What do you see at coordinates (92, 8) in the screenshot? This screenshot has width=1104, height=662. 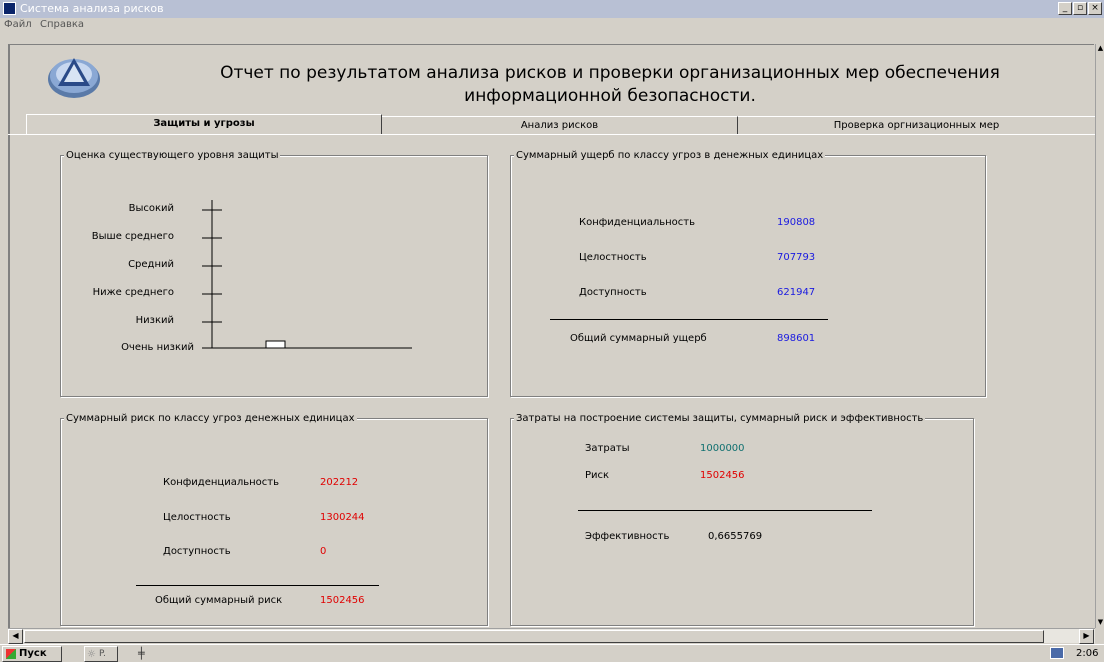 I see `window-title: Система анализа рисков` at bounding box center [92, 8].